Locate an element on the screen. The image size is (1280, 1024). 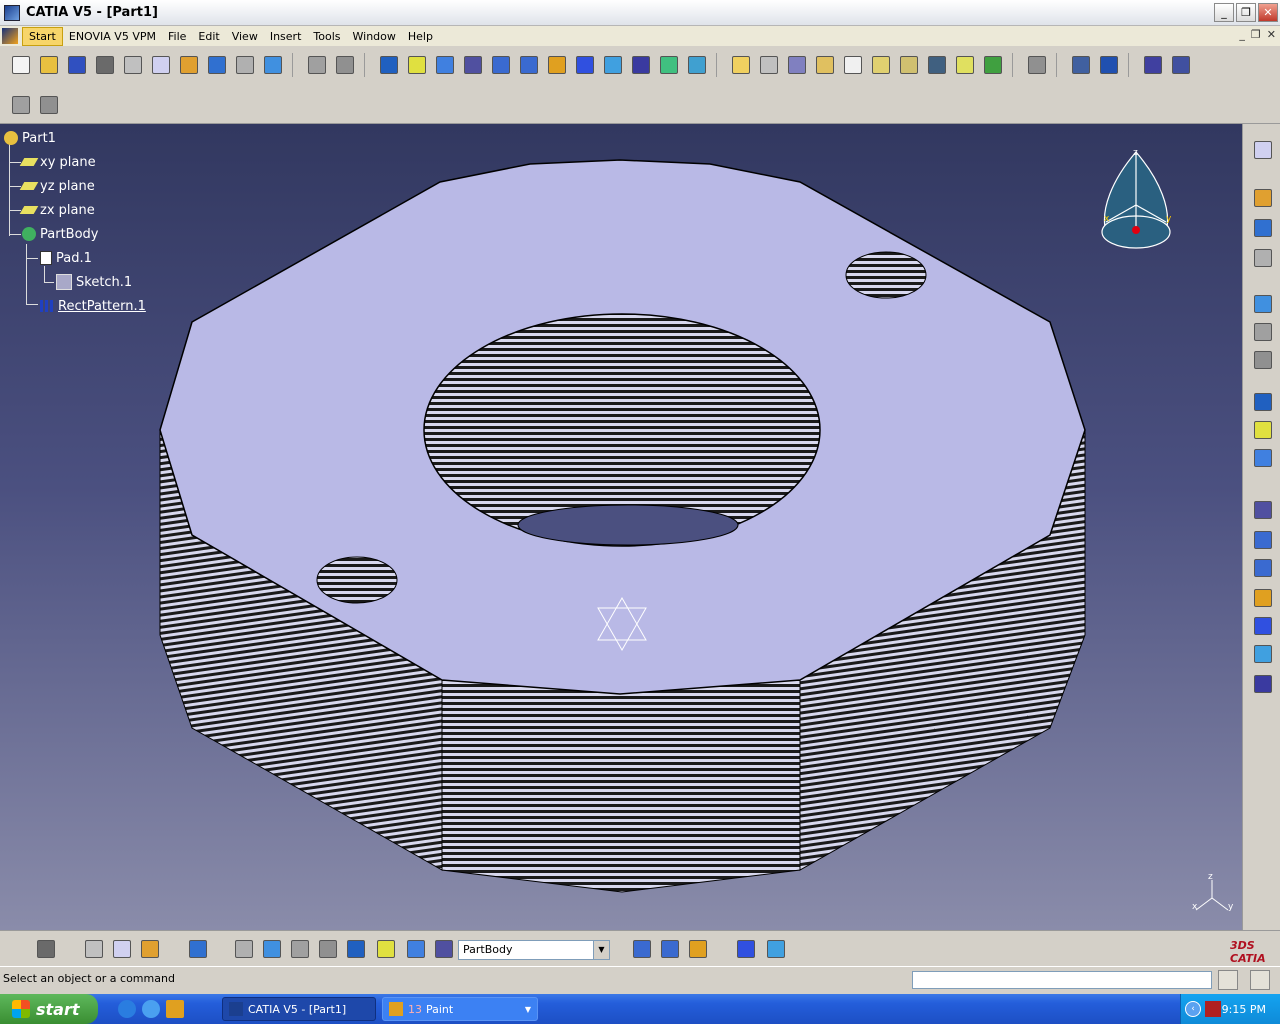
redo-icon-button is located at coordinates (245, 65).